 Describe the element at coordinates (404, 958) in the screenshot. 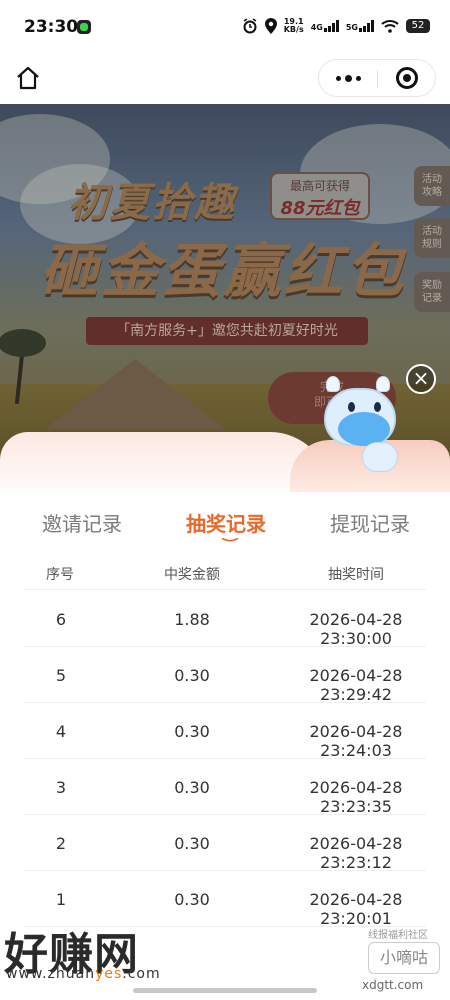

I see `watermark-logo-right: 小嘀咕` at that location.